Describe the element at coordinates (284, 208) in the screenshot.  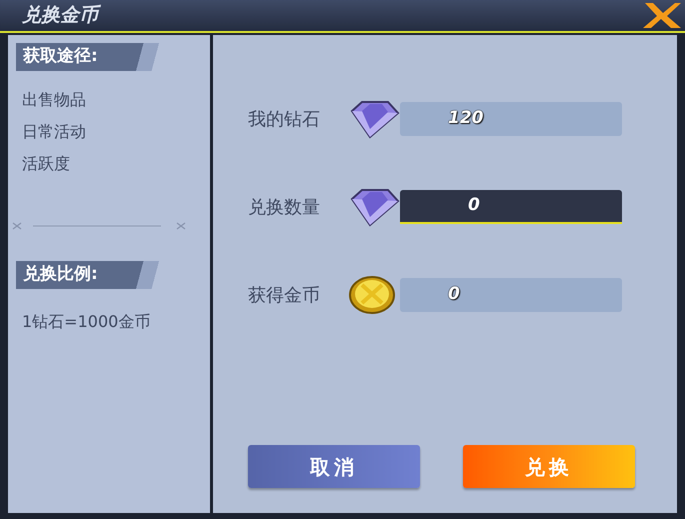
I see `field-label: 兑换数量` at that location.